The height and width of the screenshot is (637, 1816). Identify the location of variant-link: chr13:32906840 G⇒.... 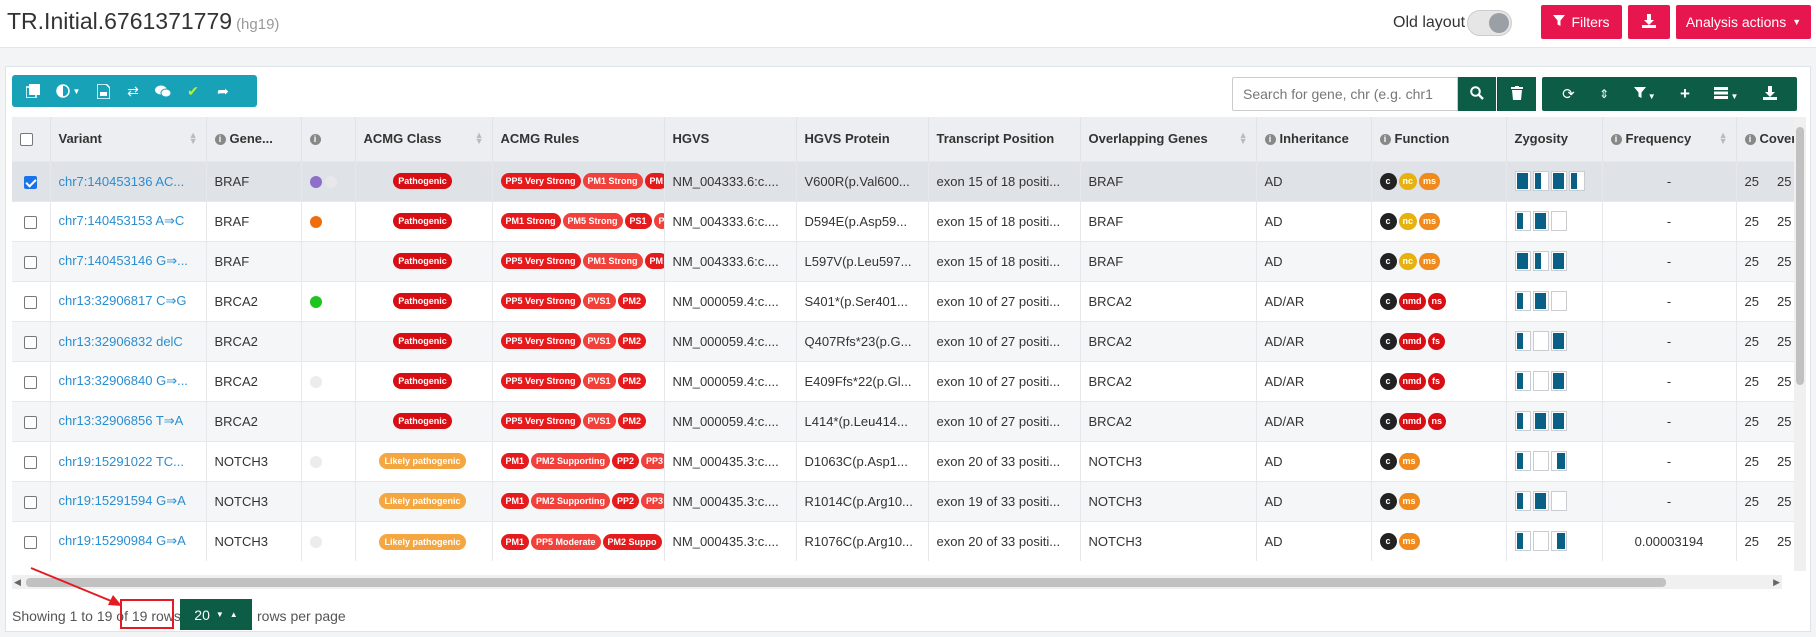
(128, 380).